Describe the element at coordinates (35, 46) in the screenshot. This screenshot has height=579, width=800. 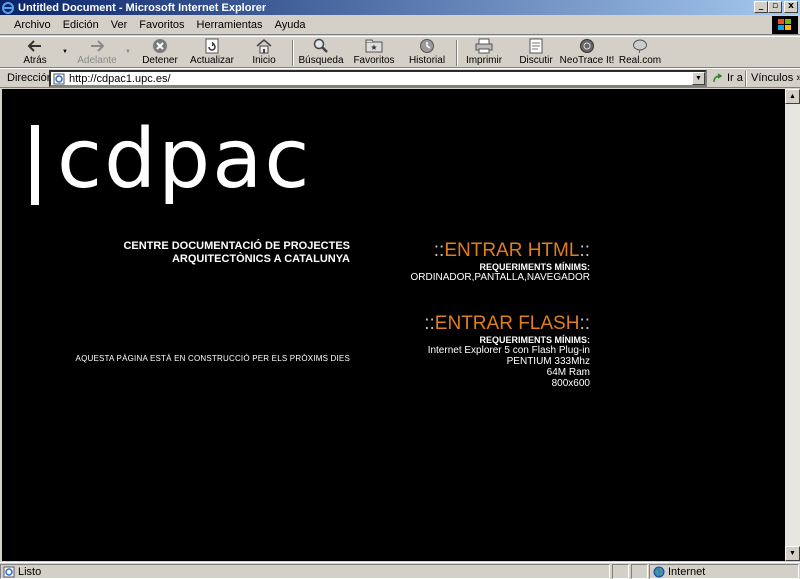
I see `back-arrow-icon` at that location.